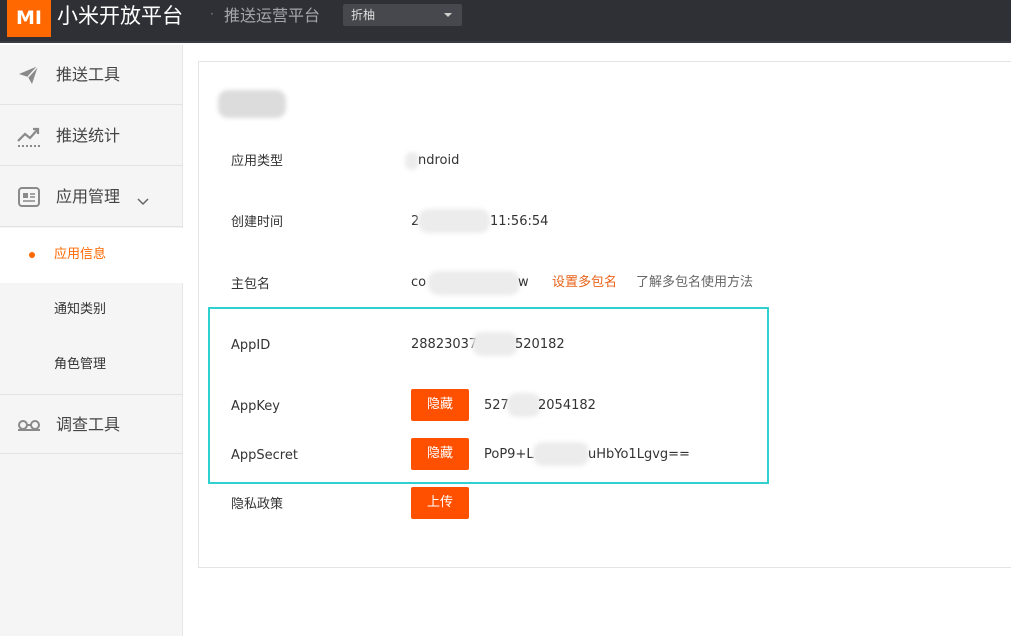 This screenshot has height=636, width=1011. What do you see at coordinates (419, 282) in the screenshot?
I see `package-name-prefix: co` at bounding box center [419, 282].